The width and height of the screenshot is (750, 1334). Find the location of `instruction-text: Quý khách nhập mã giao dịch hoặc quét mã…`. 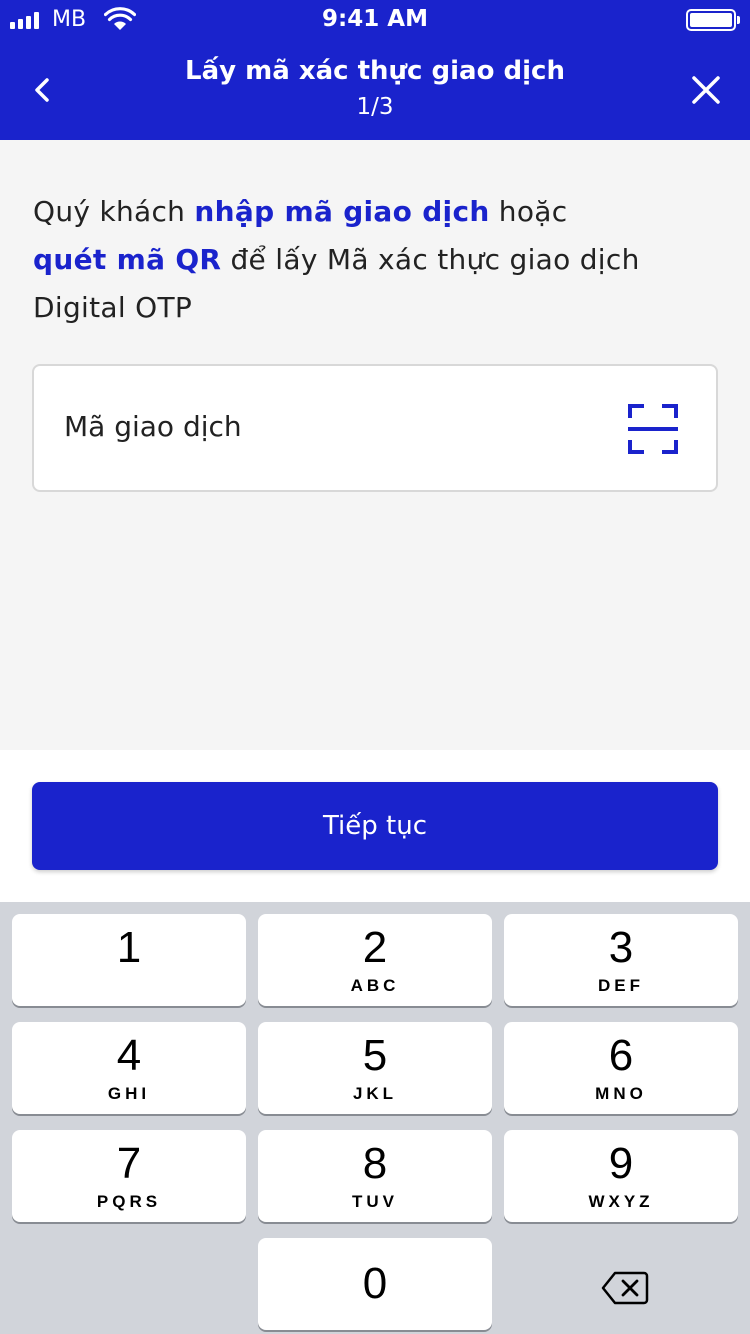

instruction-text: Quý khách nhập mã giao dịch hoặc quét mã… is located at coordinates (378, 260).